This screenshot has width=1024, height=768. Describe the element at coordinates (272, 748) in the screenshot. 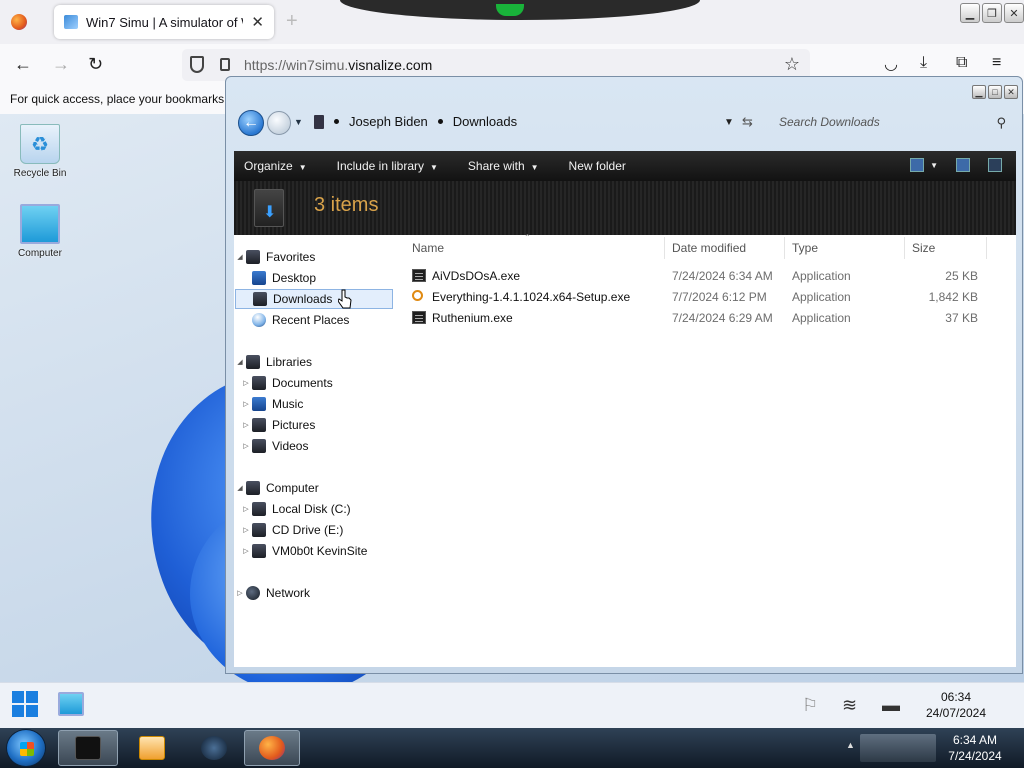

I see `taskbar-firefox-button` at that location.